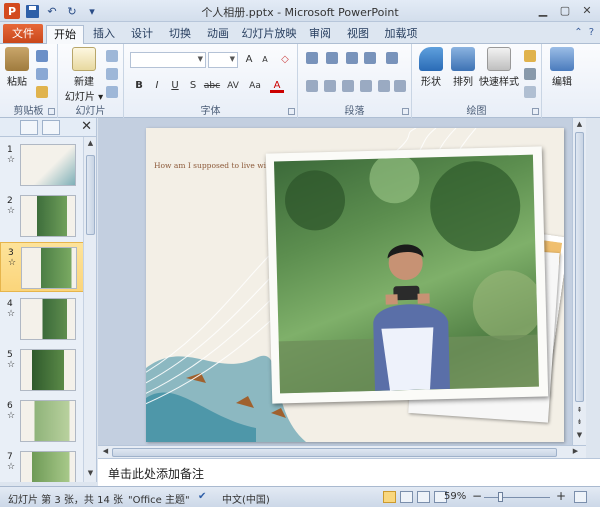 The width and height of the screenshot is (600, 507). Describe the element at coordinates (565, 10) in the screenshot. I see `restore-button: ▢` at that location.